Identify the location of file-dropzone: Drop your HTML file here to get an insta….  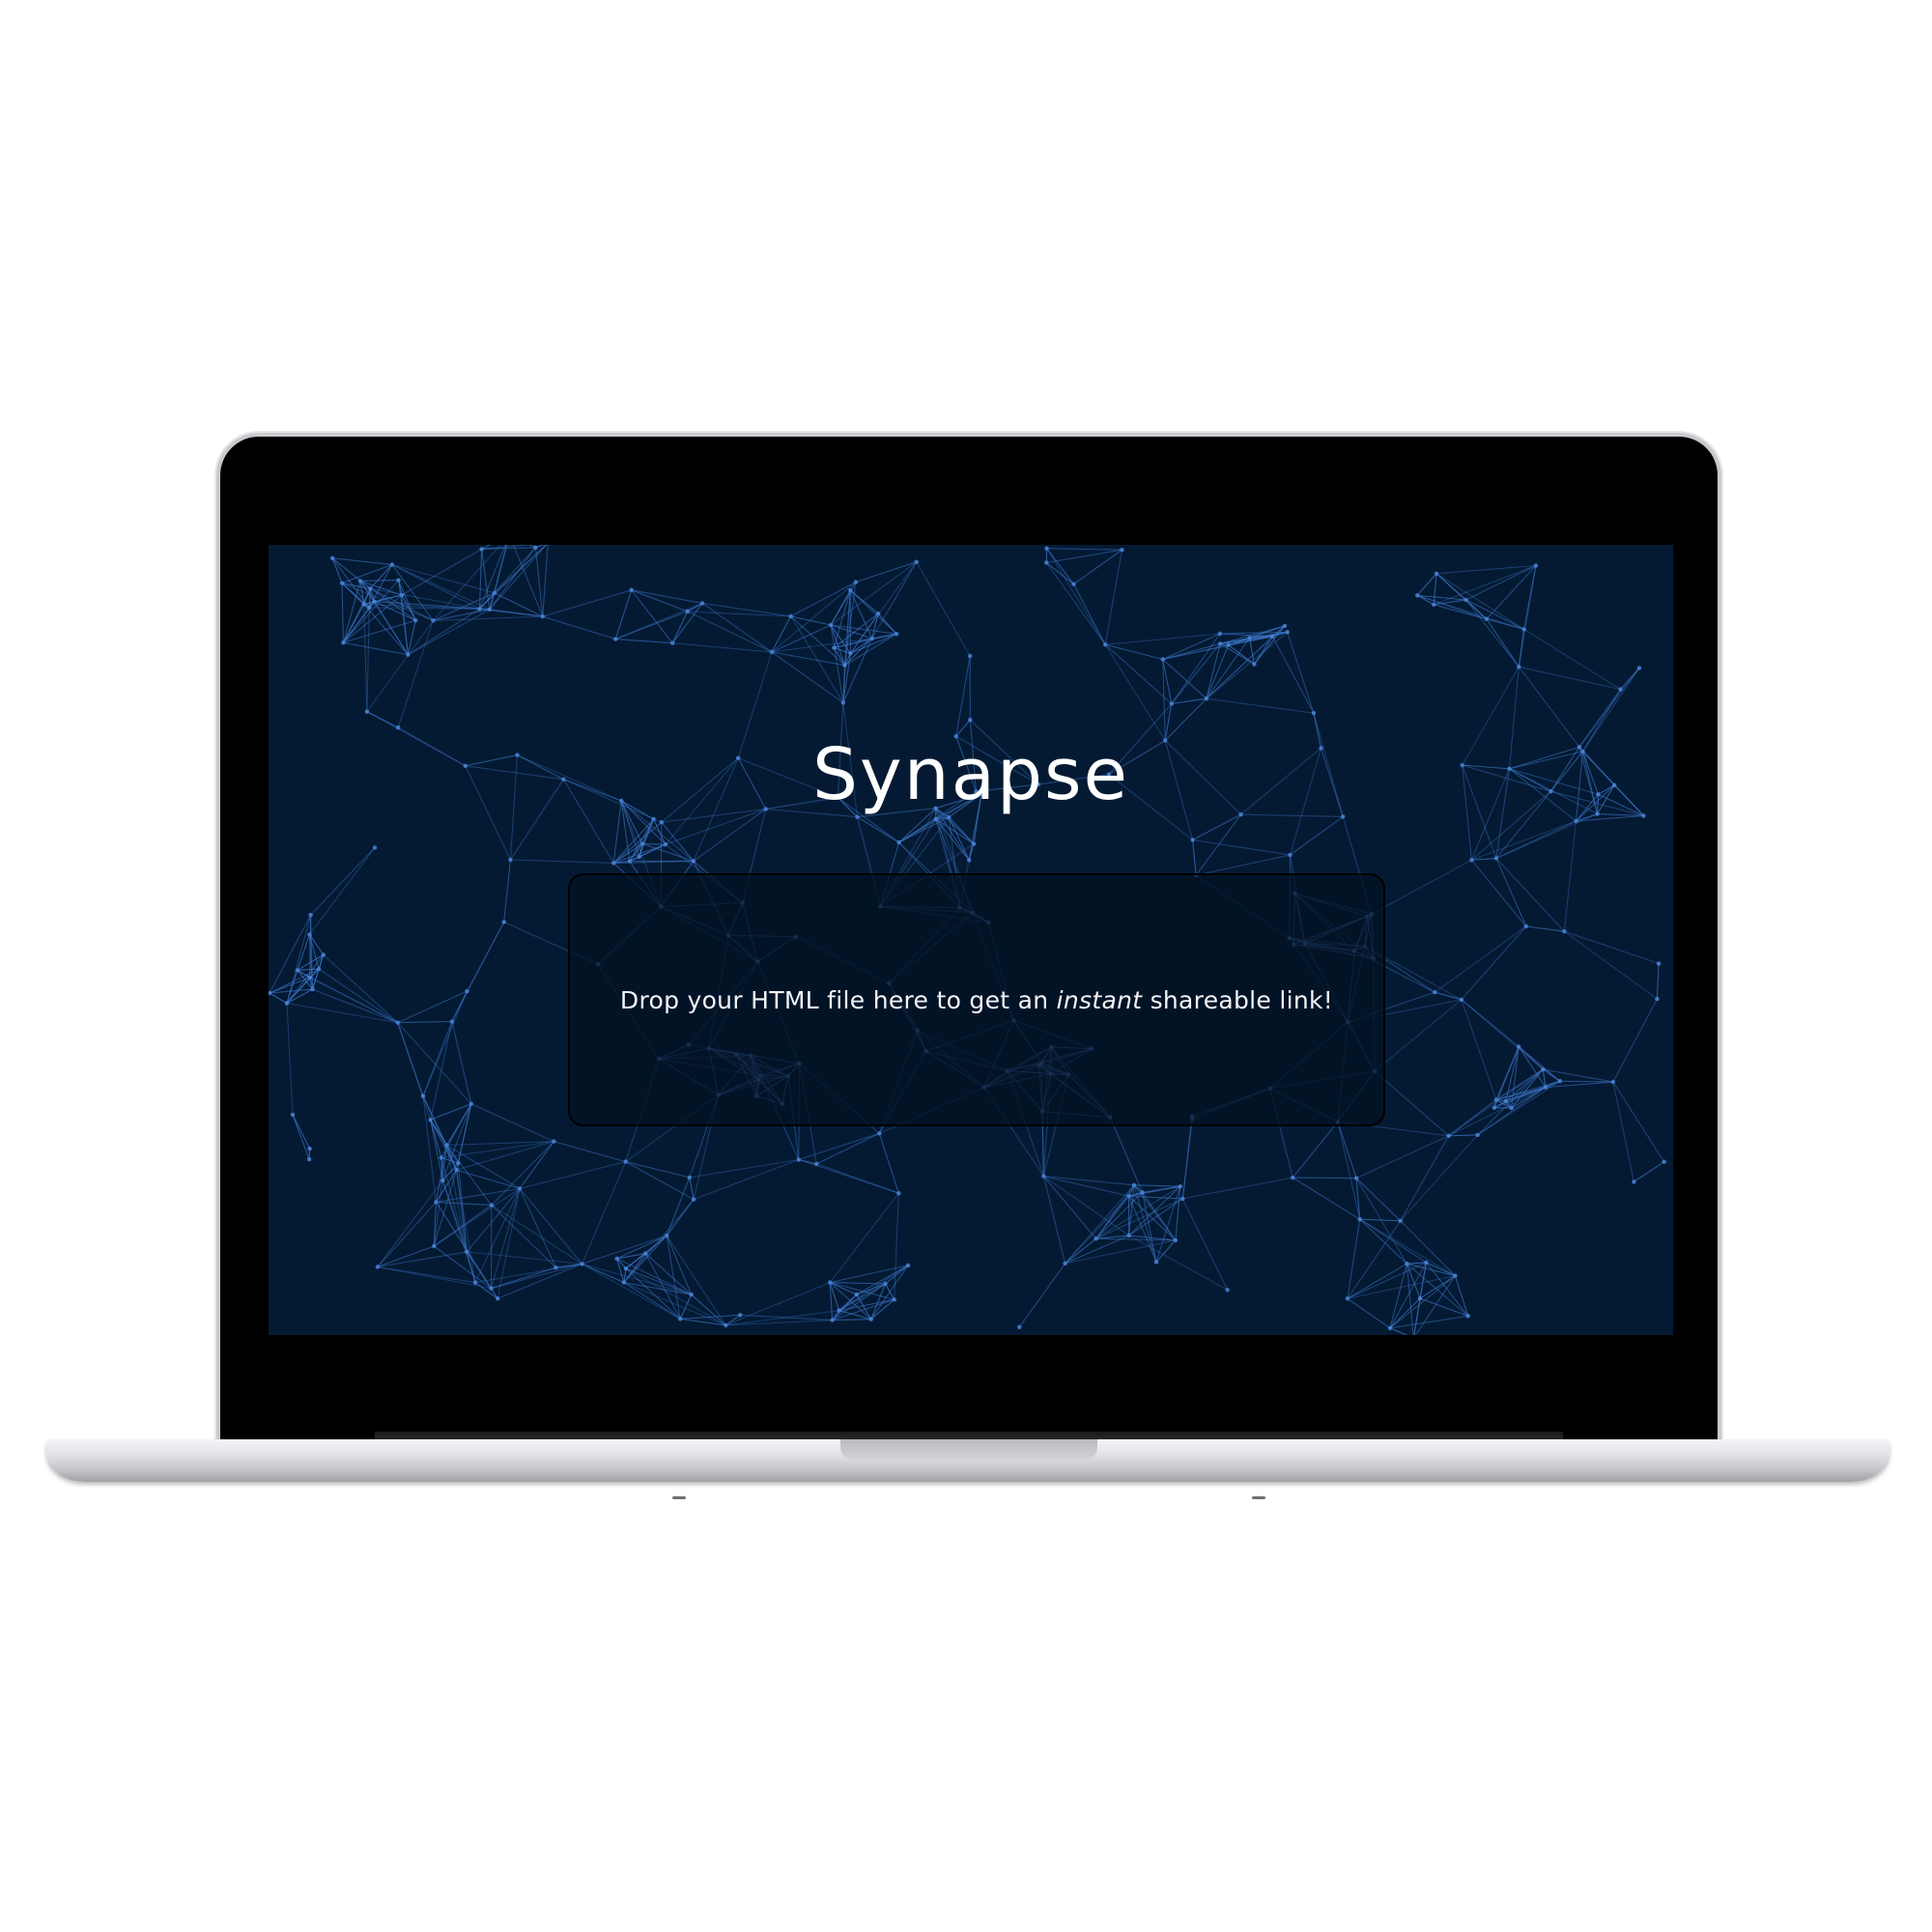
(976, 999).